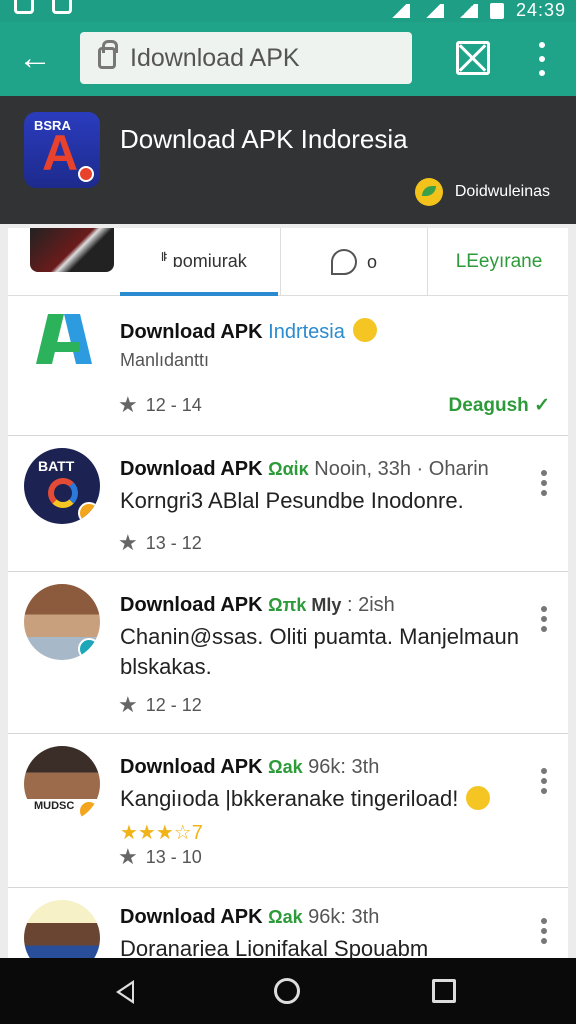 This screenshot has height=1024, width=576. I want to click on thumbnail-image, so click(72, 250).